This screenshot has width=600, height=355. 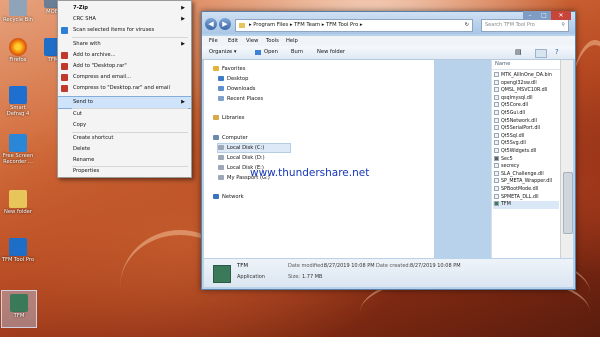 What do you see at coordinates (557, 52) in the screenshot?
I see `help-icon: ?` at bounding box center [557, 52].